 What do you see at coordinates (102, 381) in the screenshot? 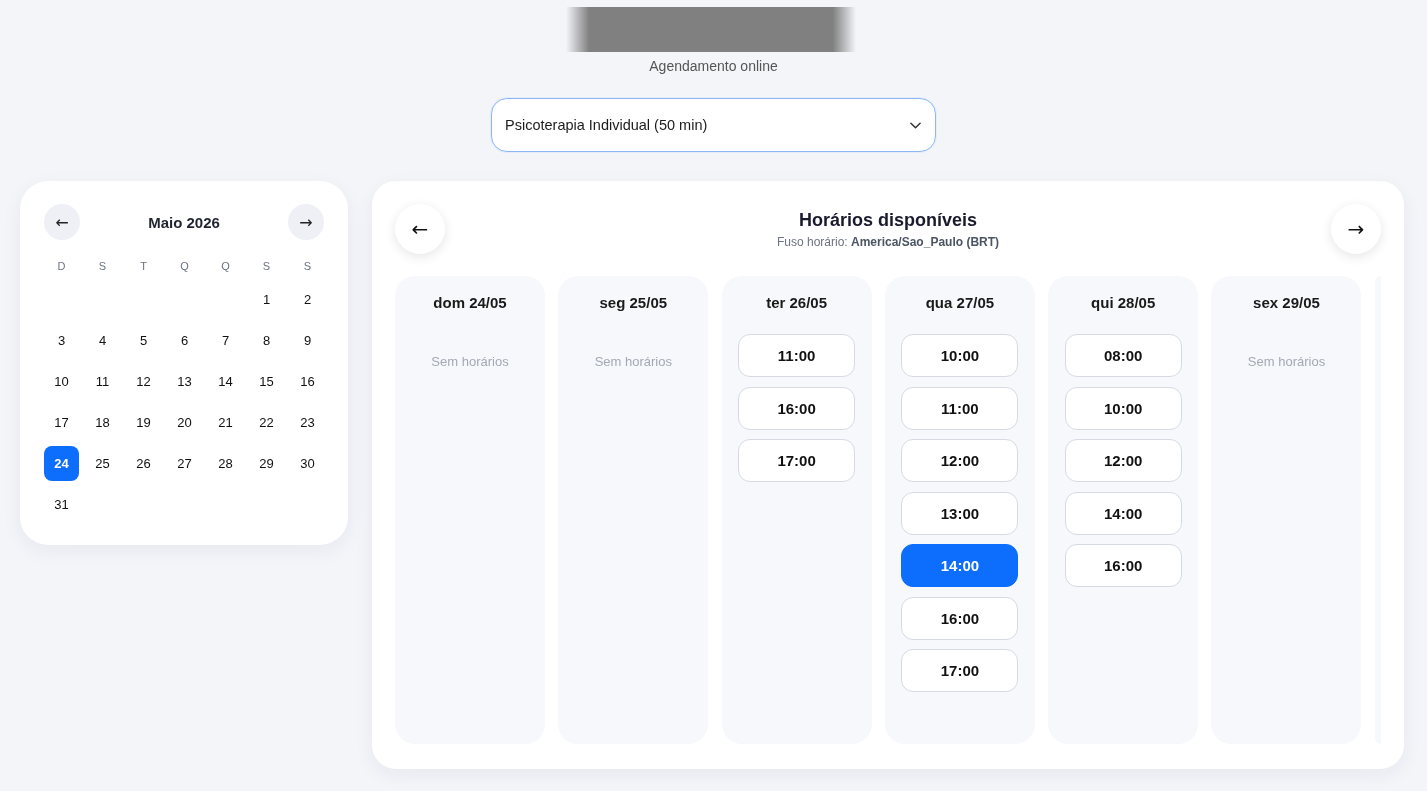
I see `calendar-day: 11` at bounding box center [102, 381].